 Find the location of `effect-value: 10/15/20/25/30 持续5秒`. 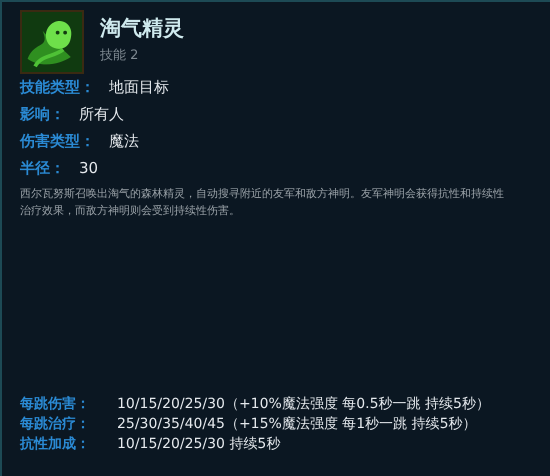

effect-value: 10/15/20/25/30 持续5秒 is located at coordinates (199, 444).